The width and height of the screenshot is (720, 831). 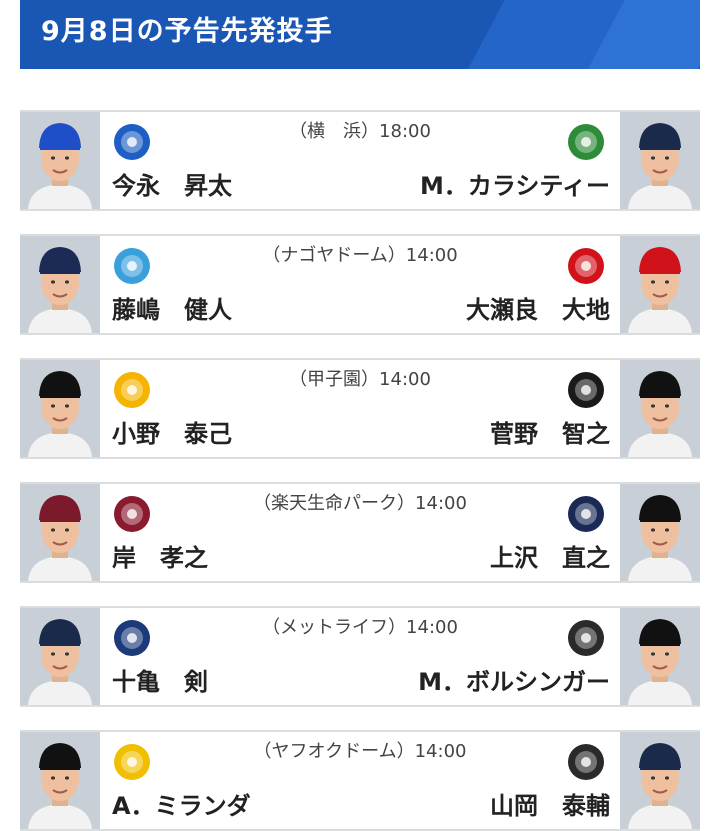 I want to click on game-venue-time: （甲子園）14:00, so click(x=360, y=379).